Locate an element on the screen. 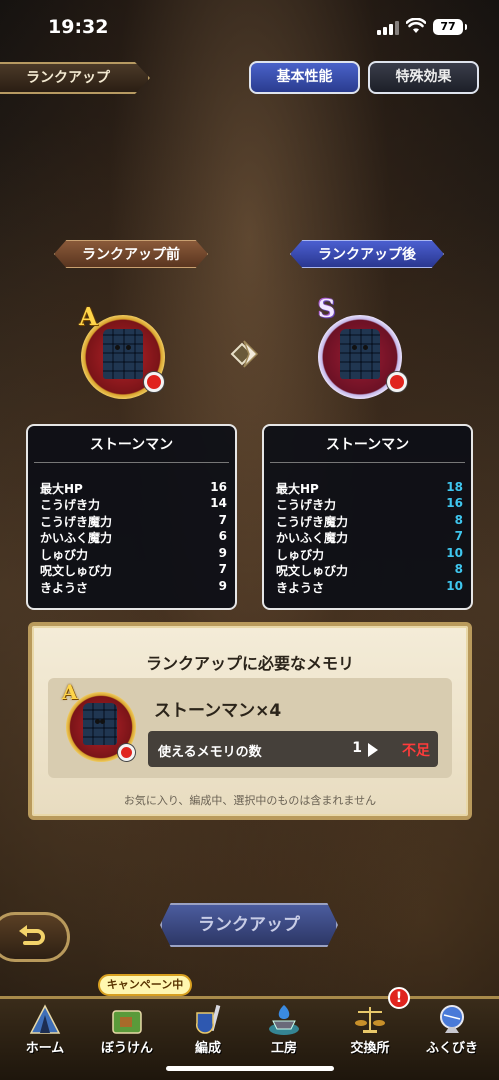 The image size is (499, 1080). back-button is located at coordinates (35, 937).